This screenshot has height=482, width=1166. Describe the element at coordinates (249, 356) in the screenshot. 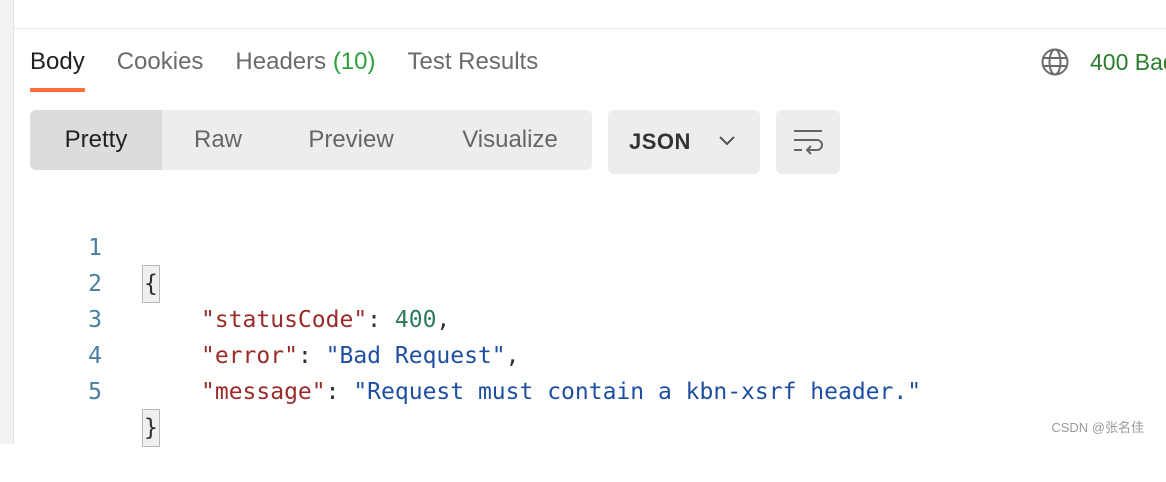

I see `json-key: "error"` at that location.